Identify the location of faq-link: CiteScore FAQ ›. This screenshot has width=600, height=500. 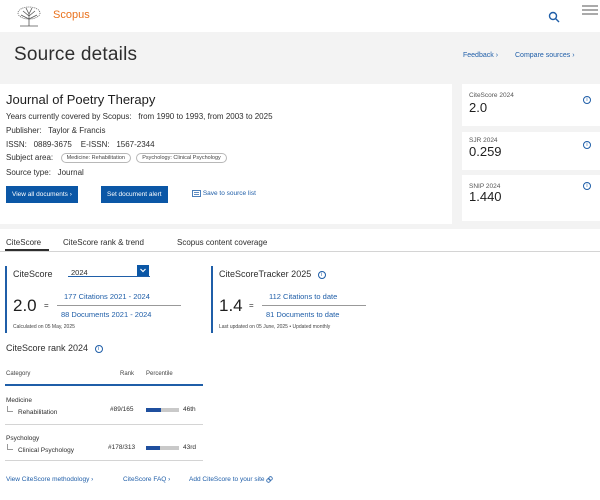
(146, 479).